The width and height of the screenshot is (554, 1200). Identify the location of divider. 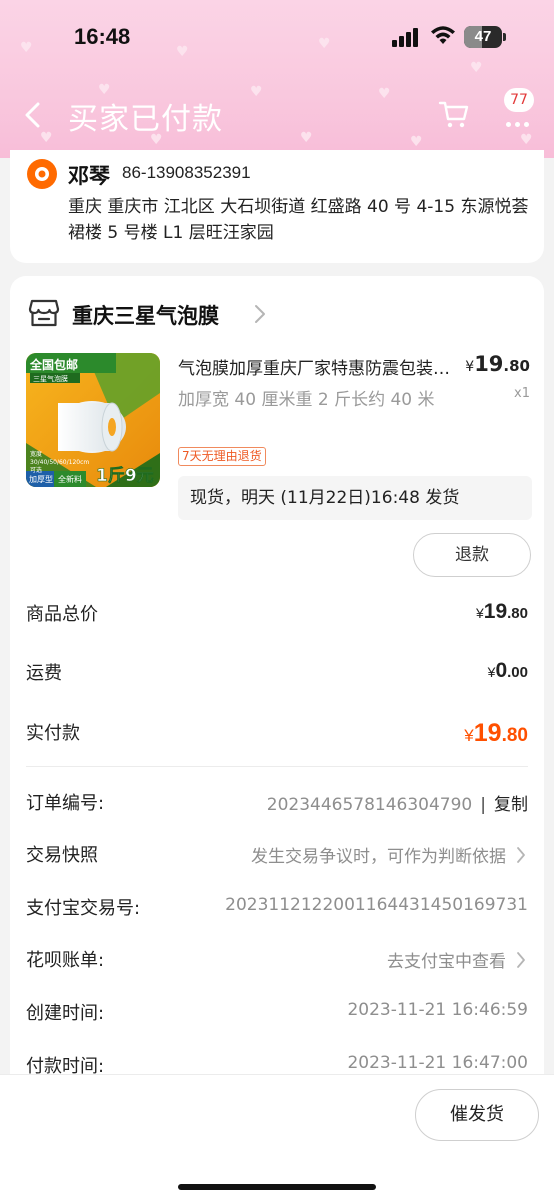
(277, 766).